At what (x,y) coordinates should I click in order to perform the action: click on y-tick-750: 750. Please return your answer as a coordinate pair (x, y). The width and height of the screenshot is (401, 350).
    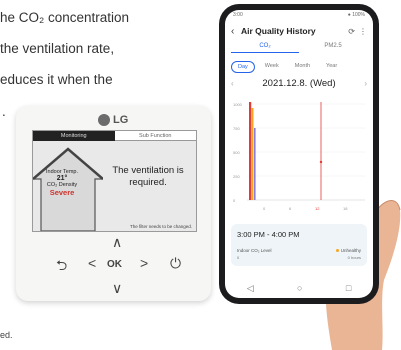
    Looking at the image, I should click on (236, 128).